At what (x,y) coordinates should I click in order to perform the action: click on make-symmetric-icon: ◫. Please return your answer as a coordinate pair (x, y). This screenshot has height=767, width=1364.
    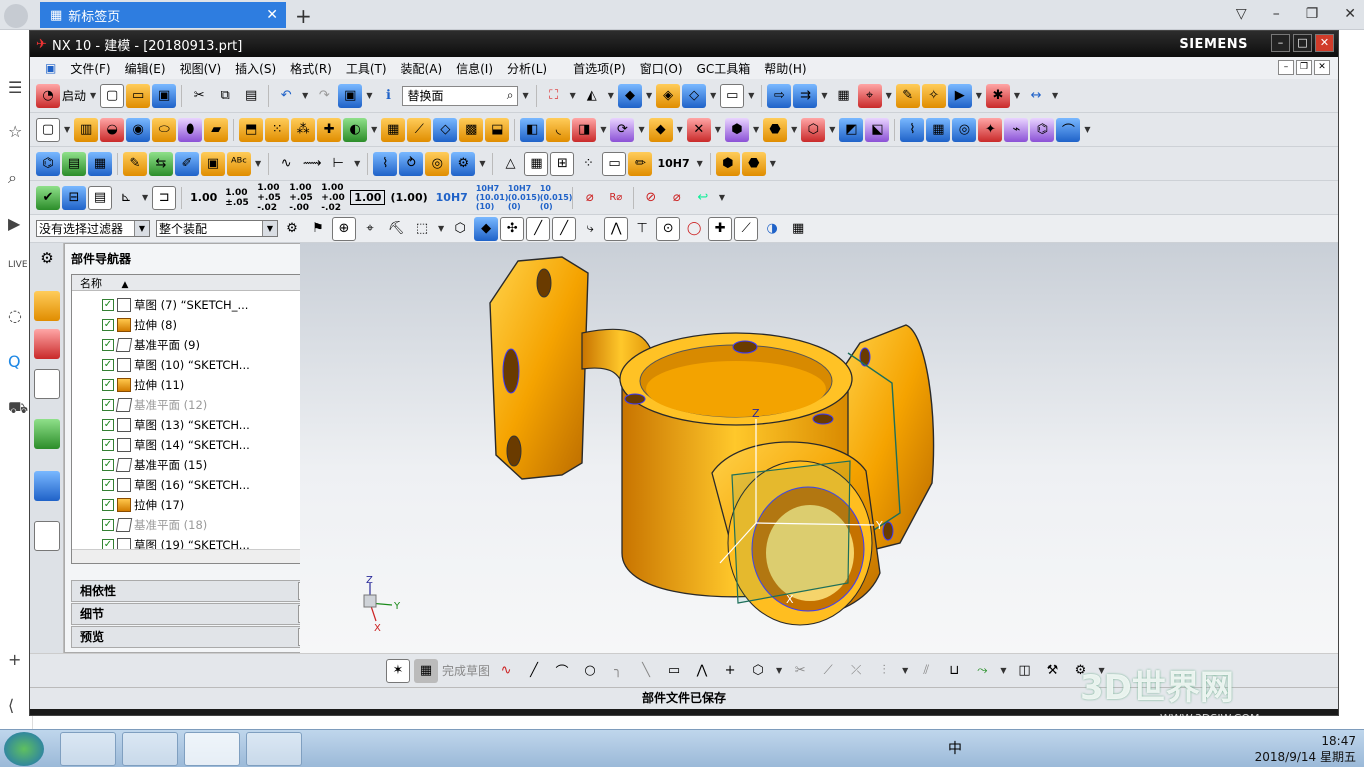
    Looking at the image, I should click on (1024, 671).